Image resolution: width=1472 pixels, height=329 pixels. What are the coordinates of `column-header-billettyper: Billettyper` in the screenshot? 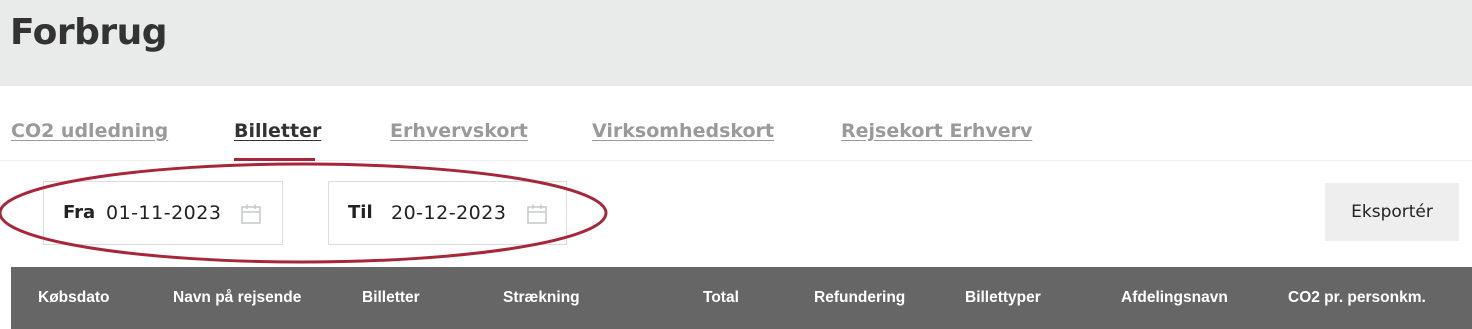 It's located at (1003, 298).